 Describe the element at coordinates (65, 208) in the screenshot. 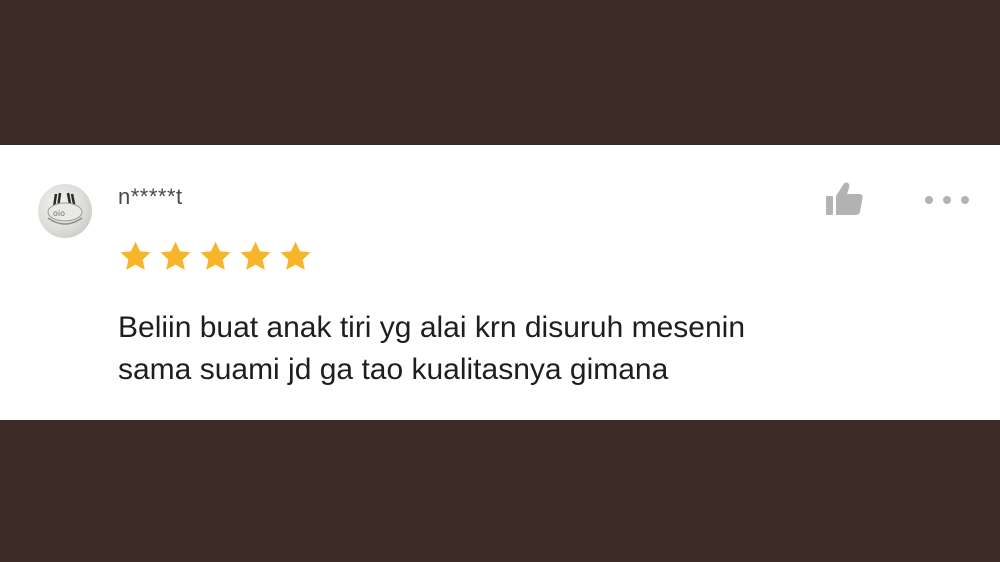

I see `avatar-image: oio` at that location.